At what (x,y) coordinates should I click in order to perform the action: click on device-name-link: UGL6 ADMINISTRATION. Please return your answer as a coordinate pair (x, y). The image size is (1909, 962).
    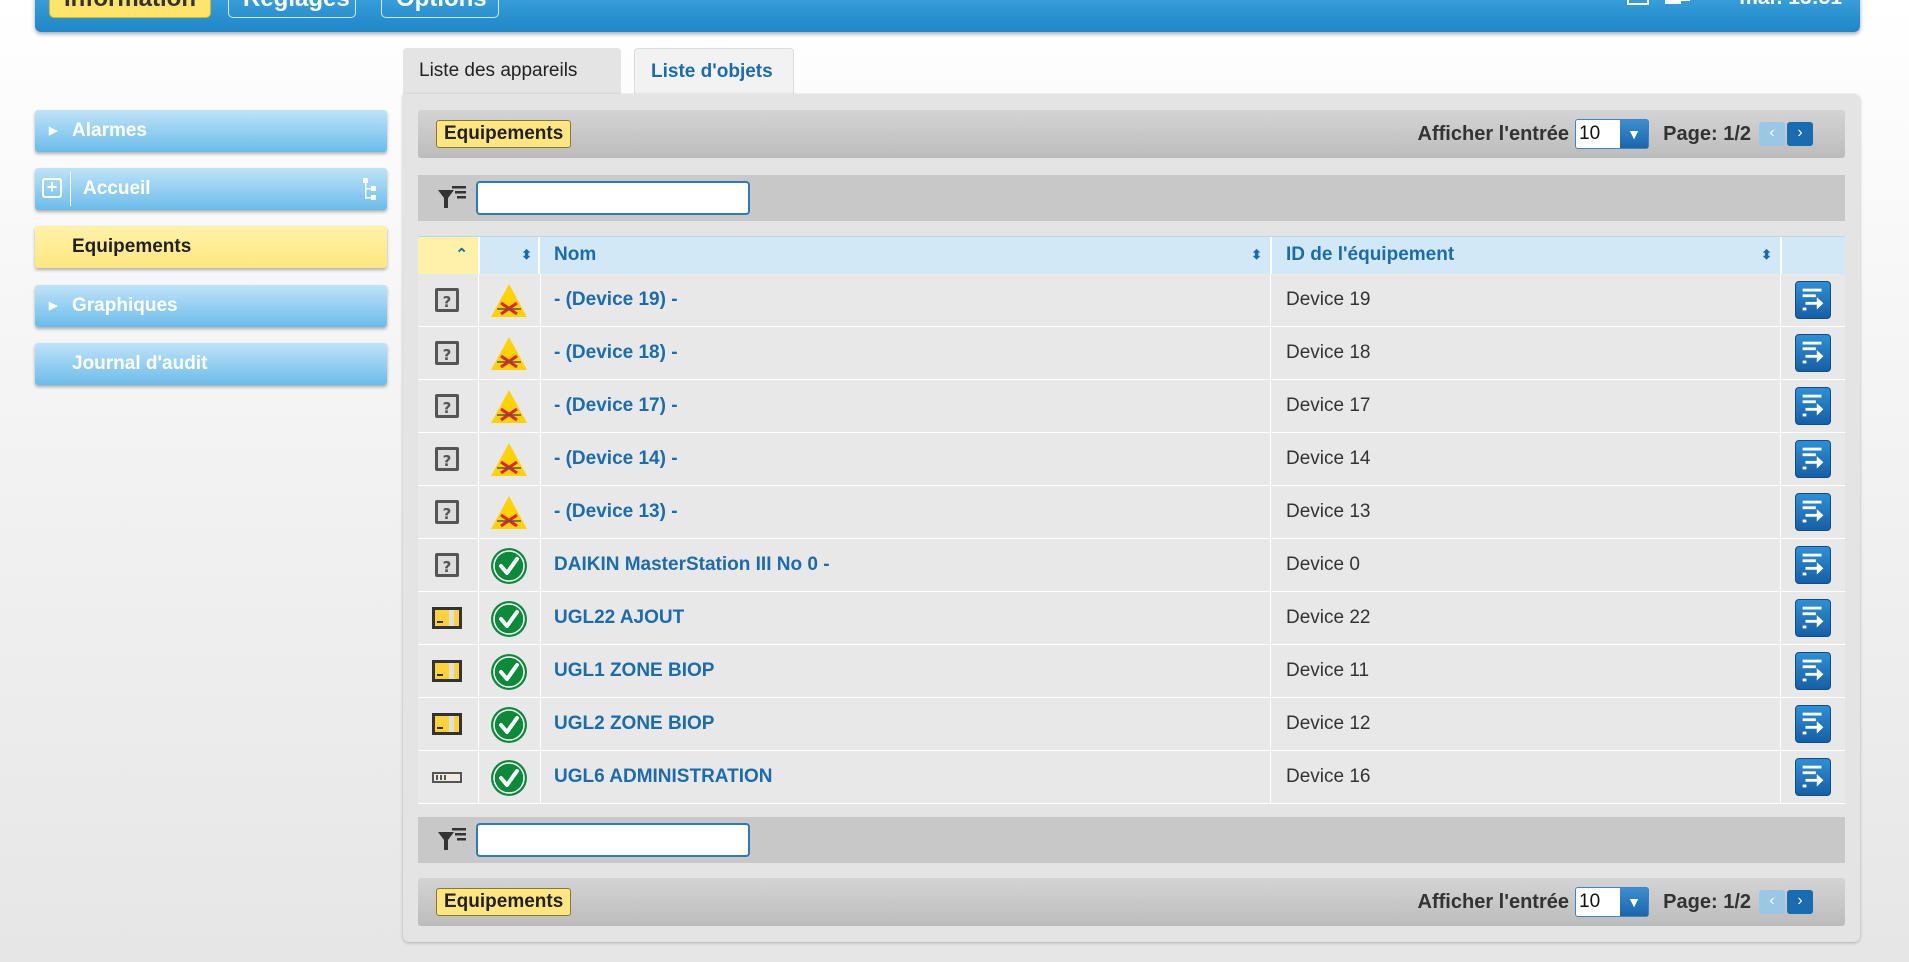
    Looking at the image, I should click on (663, 777).